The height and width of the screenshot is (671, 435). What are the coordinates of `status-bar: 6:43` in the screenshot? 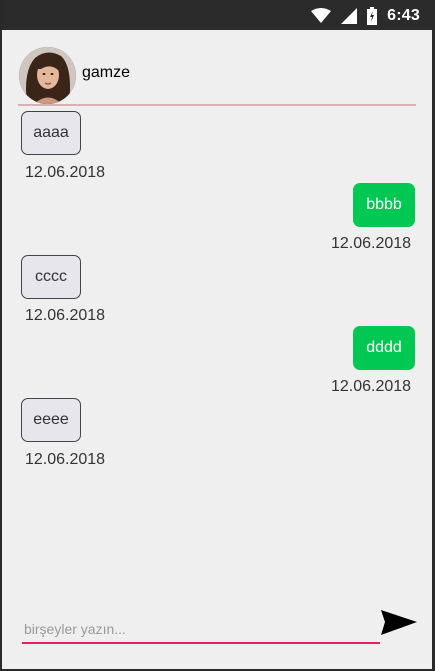 It's located at (217, 15).